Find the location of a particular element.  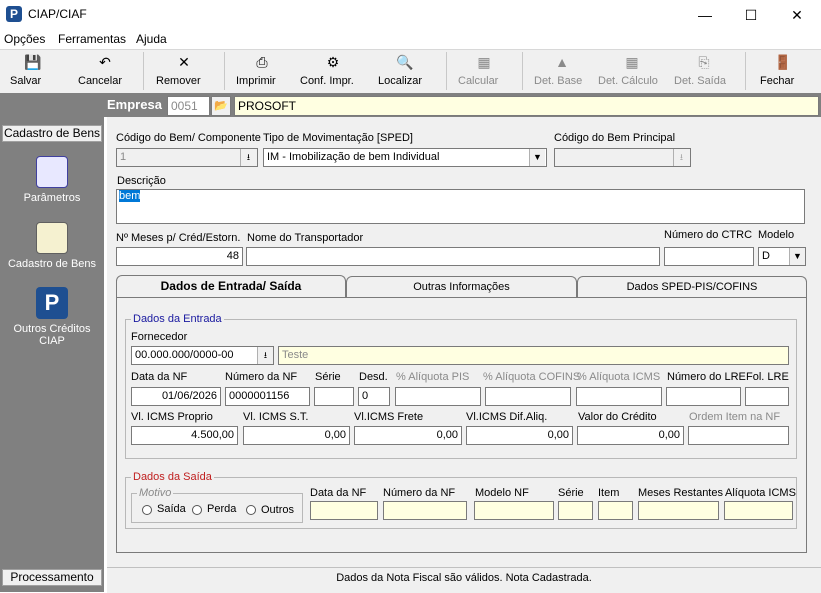

remove-icon: ✕ is located at coordinates (184, 62).